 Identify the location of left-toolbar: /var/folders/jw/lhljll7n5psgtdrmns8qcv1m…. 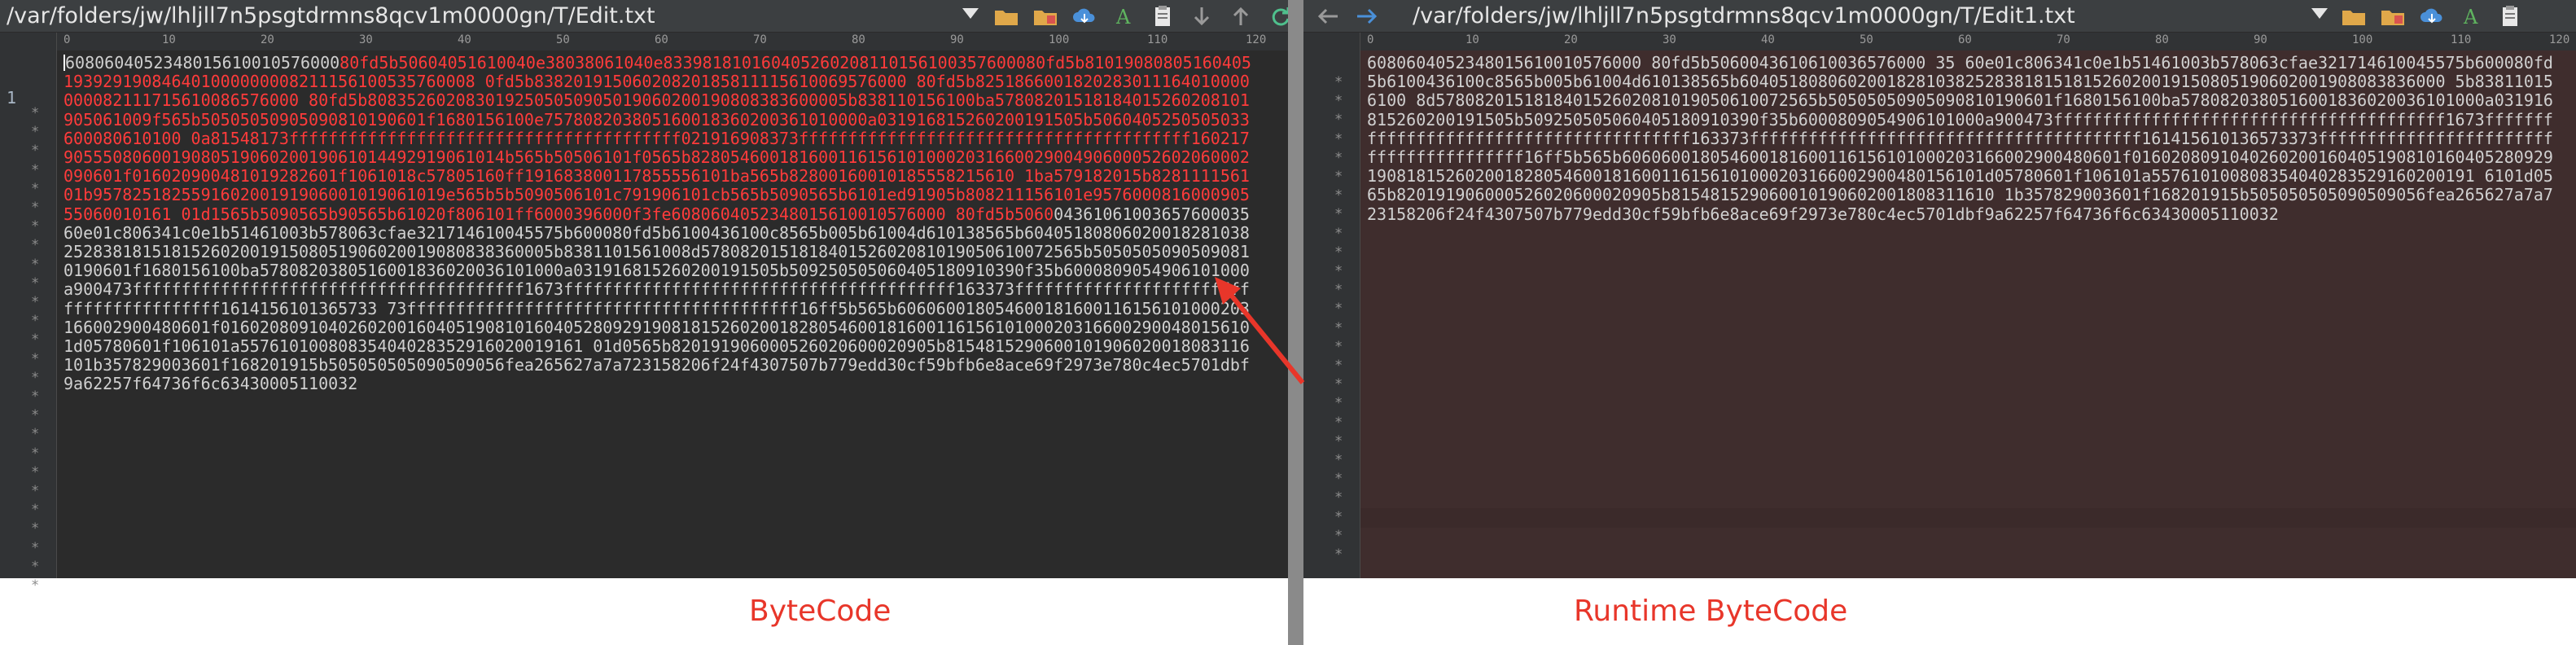
(645, 17).